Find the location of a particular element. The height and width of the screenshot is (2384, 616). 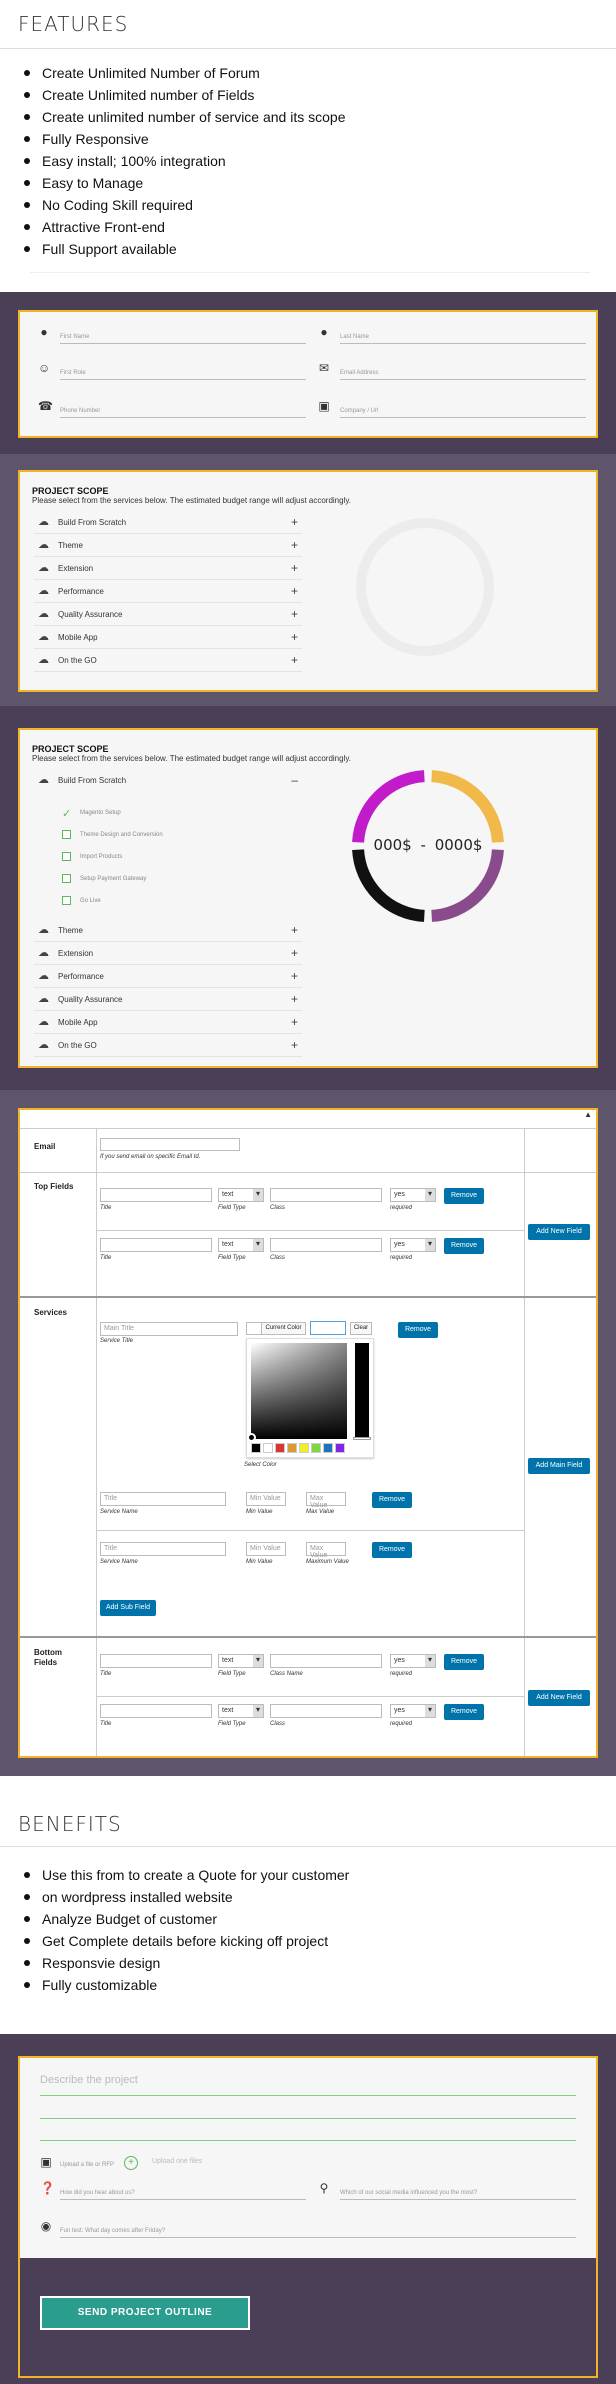

last-name-field: Last Name is located at coordinates (463, 334).